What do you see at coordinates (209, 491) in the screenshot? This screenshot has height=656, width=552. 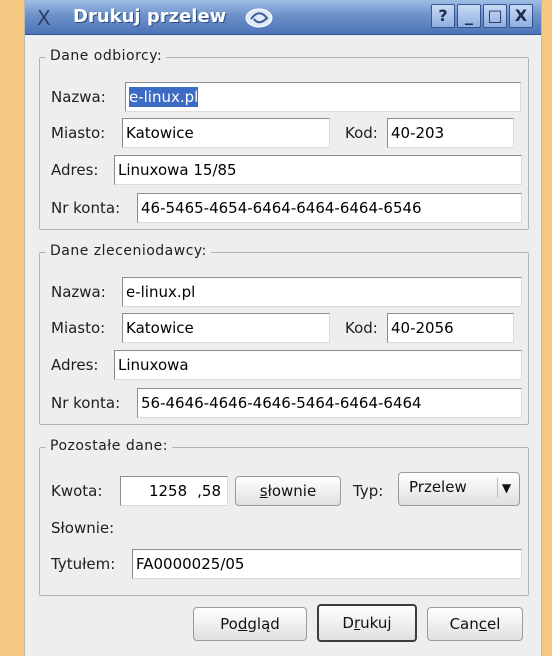 I see `amount-gr-value: ,58` at bounding box center [209, 491].